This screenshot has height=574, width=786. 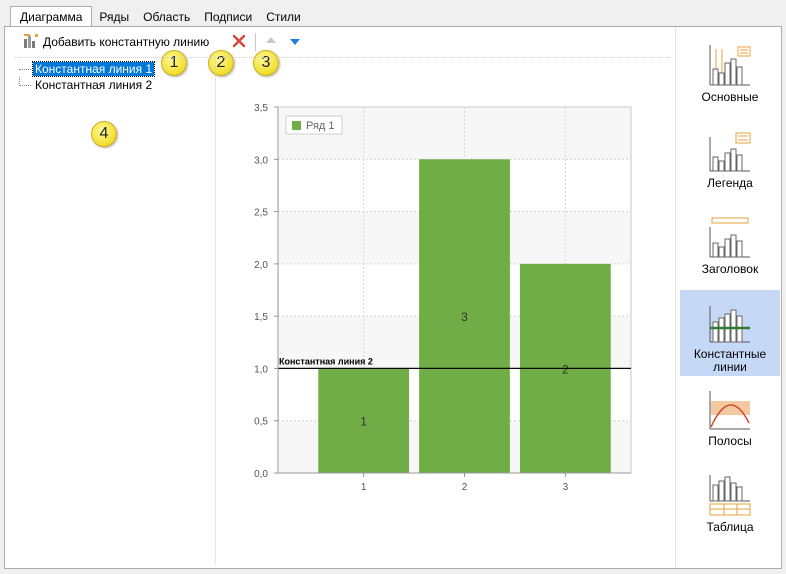 What do you see at coordinates (364, 487) in the screenshot?
I see `x-tick-label: 1` at bounding box center [364, 487].